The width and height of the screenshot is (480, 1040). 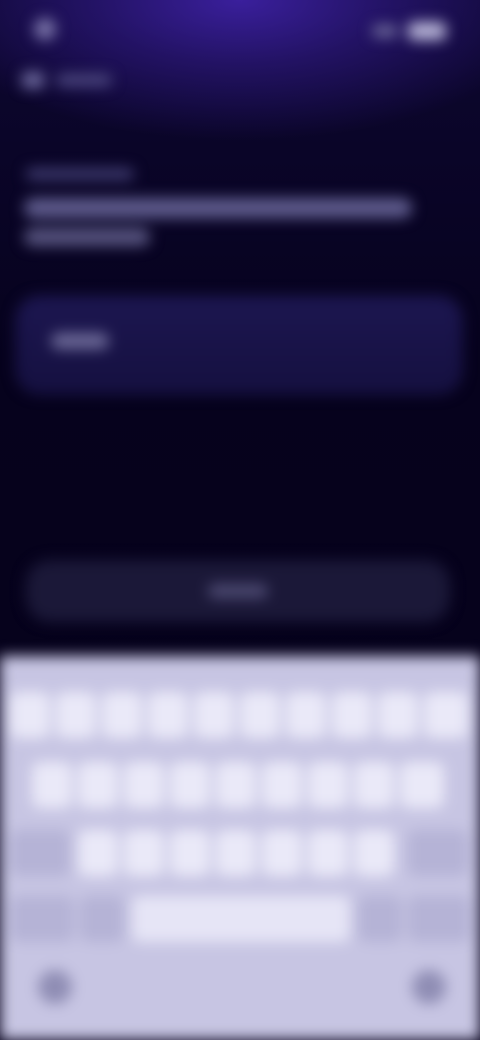 I want to click on key-v, so click(x=236, y=853).